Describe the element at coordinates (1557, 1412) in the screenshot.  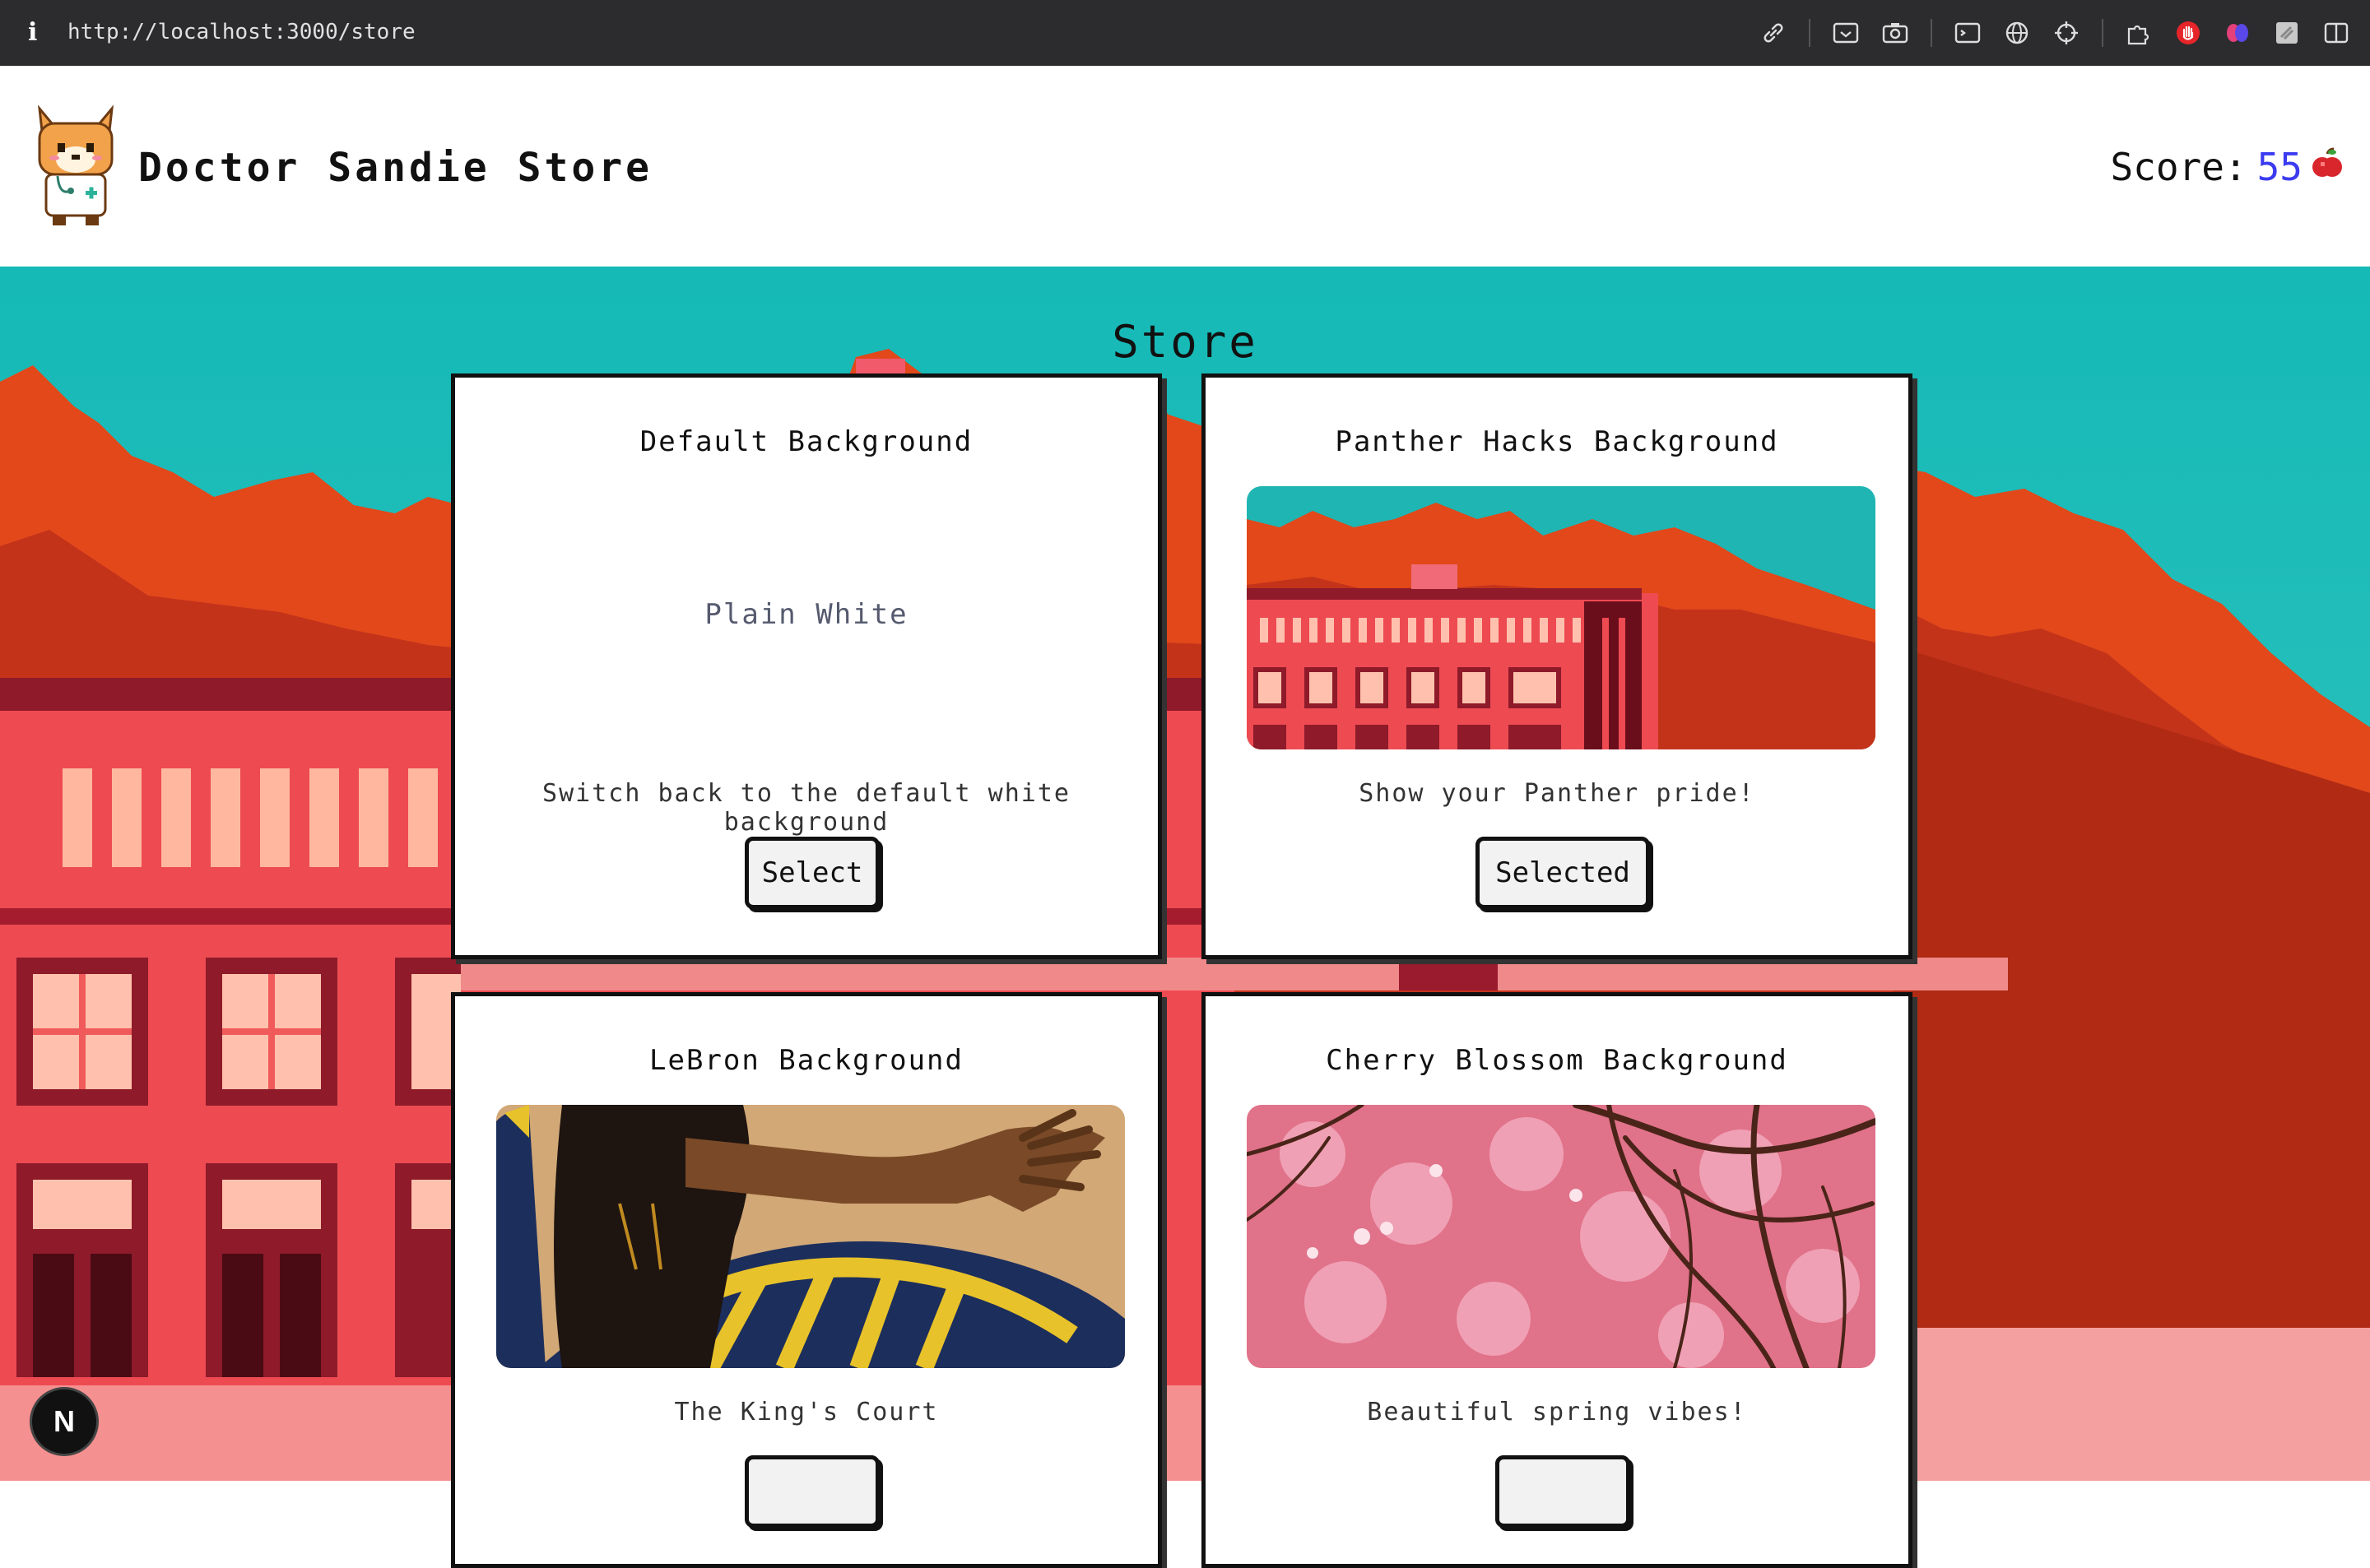
I see `card-description: Beautiful spring vibes!` at that location.